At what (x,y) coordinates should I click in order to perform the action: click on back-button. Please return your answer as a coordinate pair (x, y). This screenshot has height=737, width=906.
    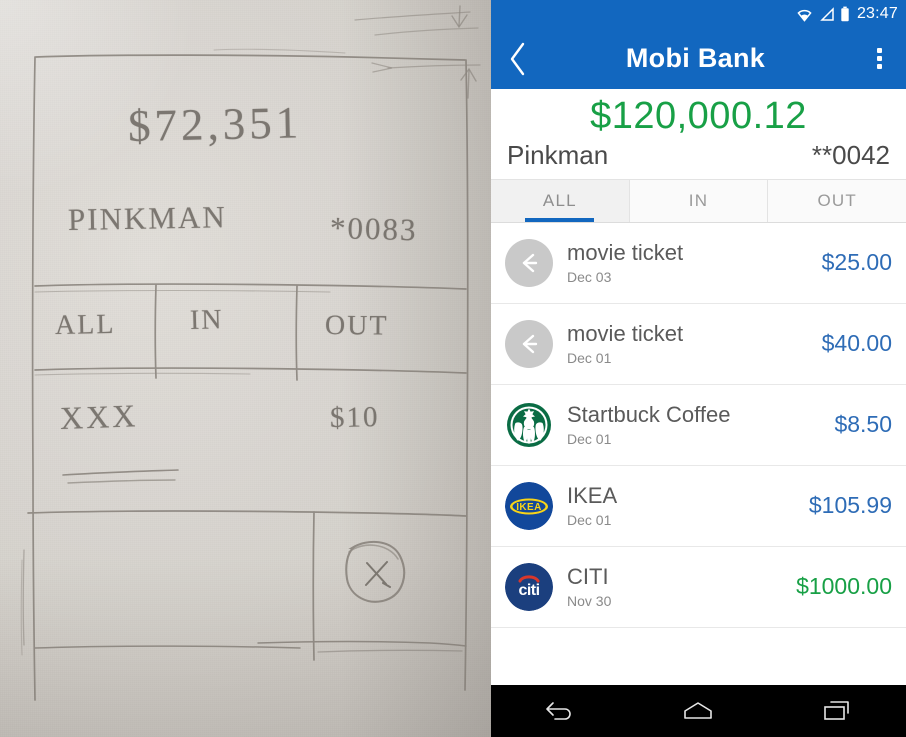
    Looking at the image, I should click on (518, 58).